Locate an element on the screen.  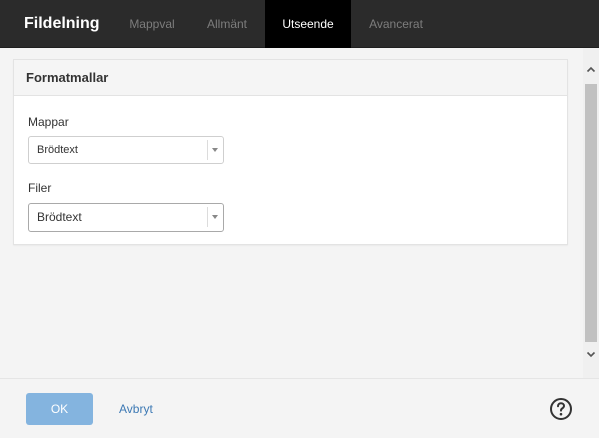
mappar-label: Mappar is located at coordinates (48, 122).